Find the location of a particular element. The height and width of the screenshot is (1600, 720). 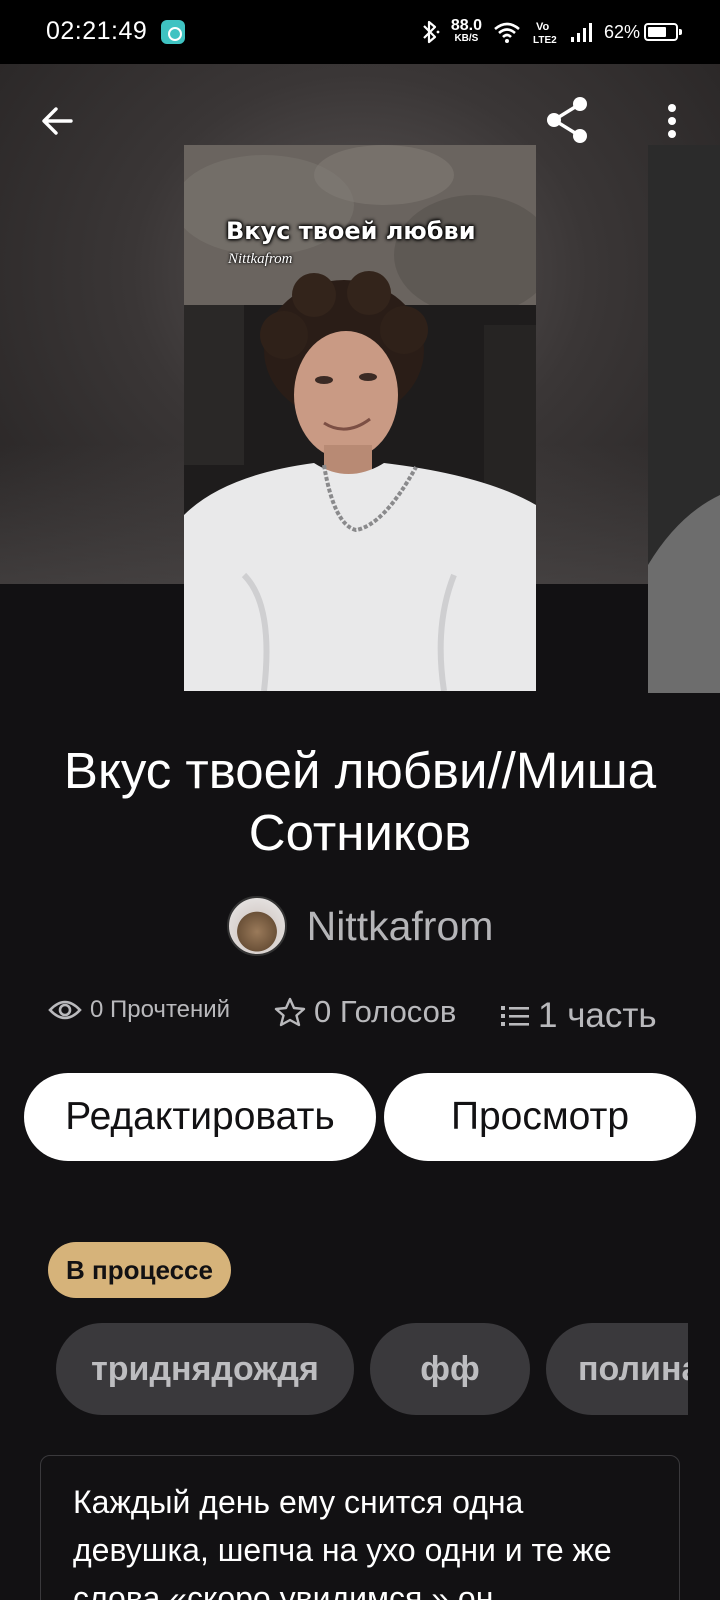

wifi-icon is located at coordinates (507, 32).